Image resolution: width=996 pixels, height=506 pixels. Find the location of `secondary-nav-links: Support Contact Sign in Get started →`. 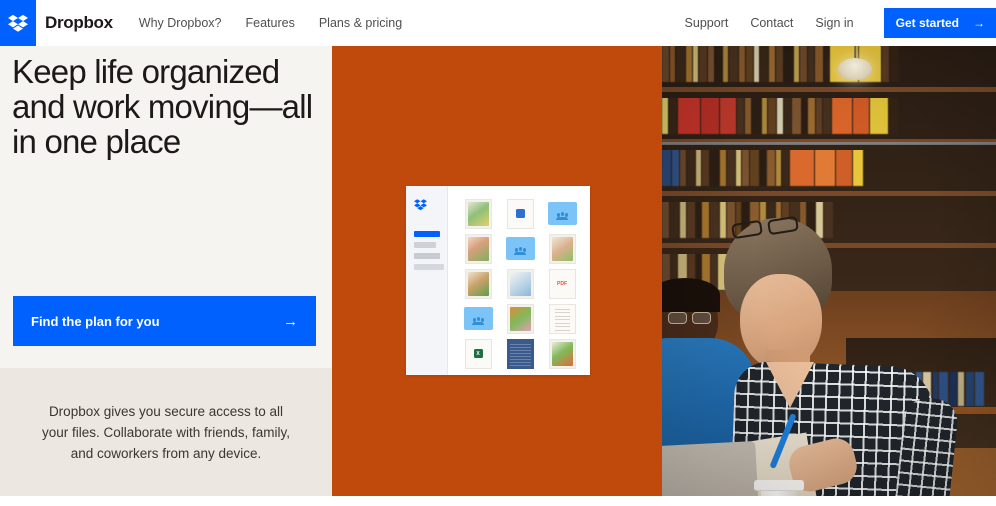

secondary-nav-links: Support Contact Sign in Get started → is located at coordinates (840, 23).